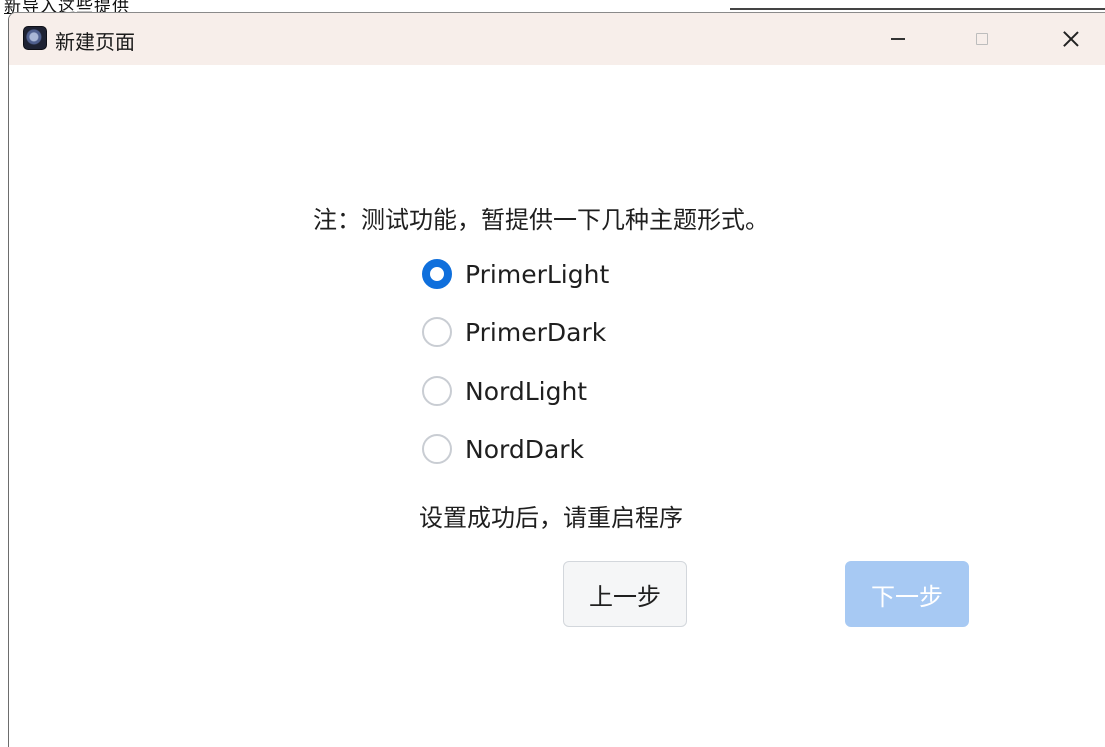 The width and height of the screenshot is (1105, 747). Describe the element at coordinates (437, 274) in the screenshot. I see `radio-checked-icon` at that location.